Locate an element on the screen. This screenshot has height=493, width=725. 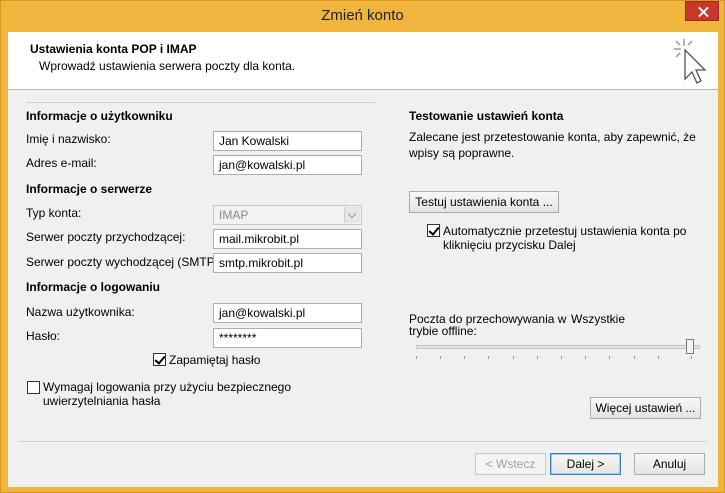
login-info-heading: Informacje o logowaniu is located at coordinates (93, 287).